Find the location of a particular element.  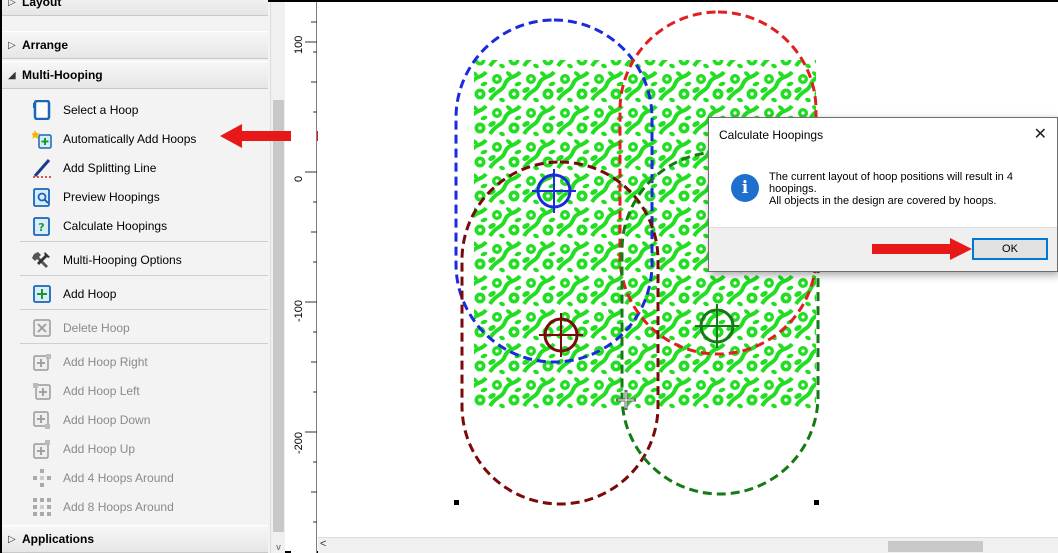

item-label: Add Splitting Line is located at coordinates (110, 167).